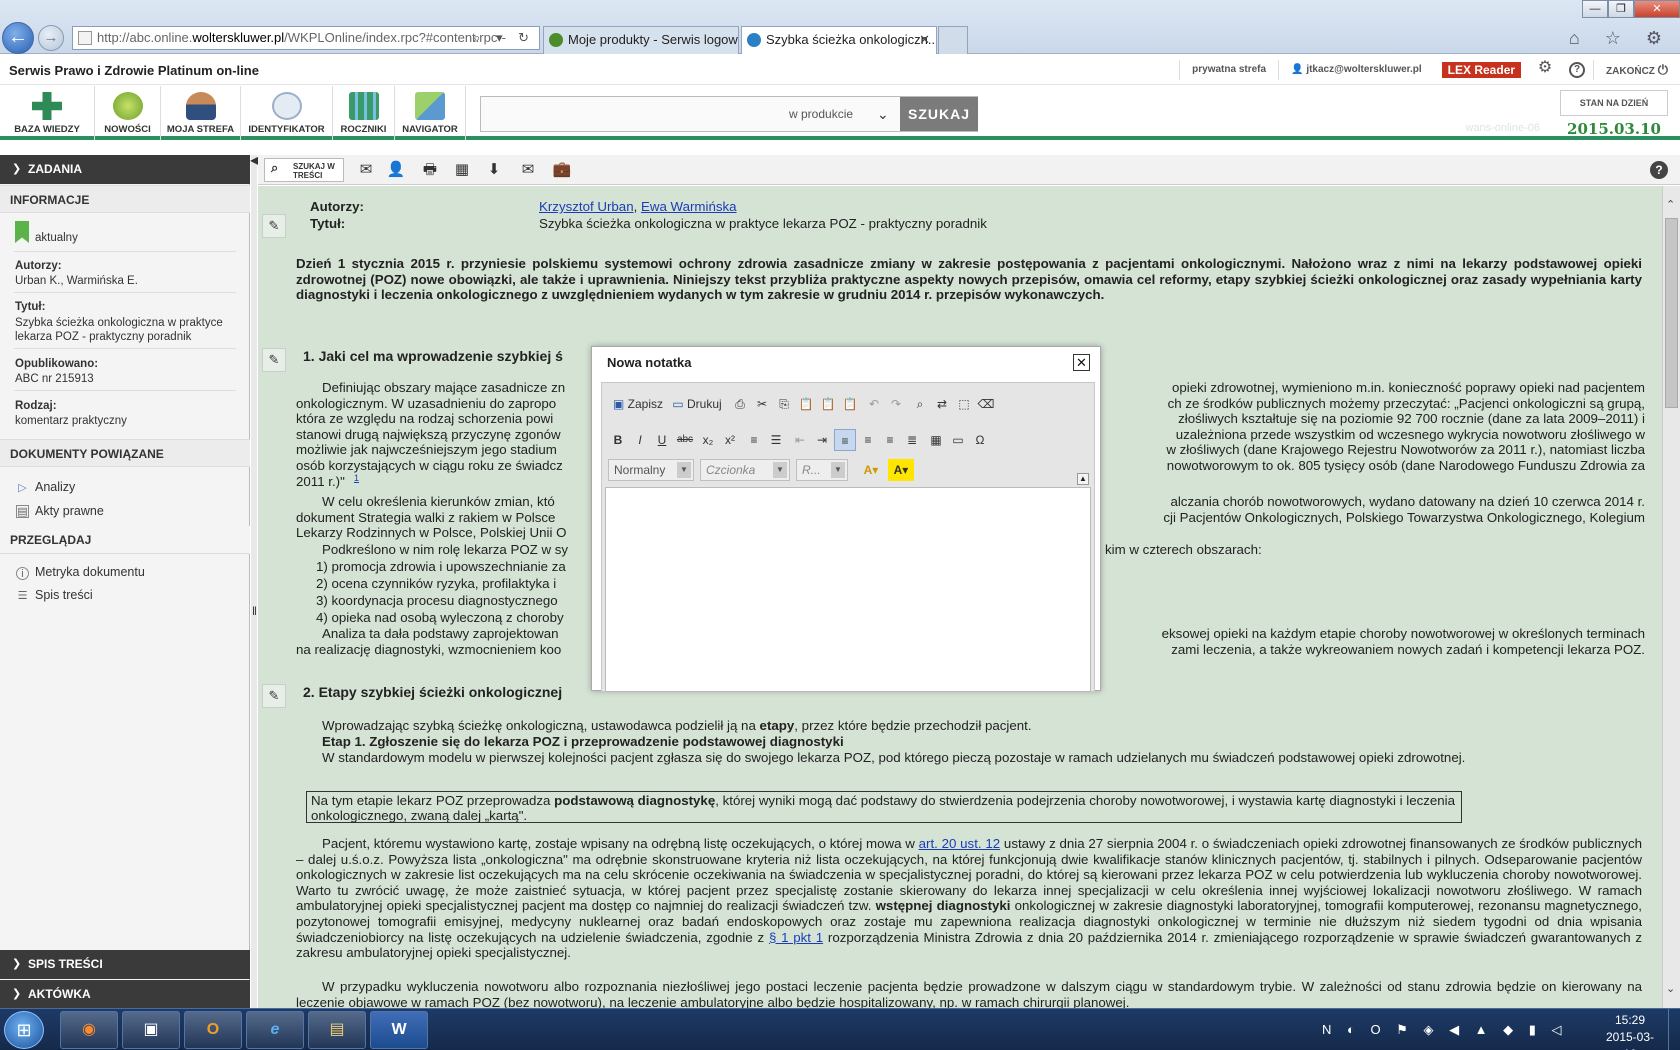 The image size is (1680, 1050). Describe the element at coordinates (618, 440) in the screenshot. I see `bold-icon: B` at that location.